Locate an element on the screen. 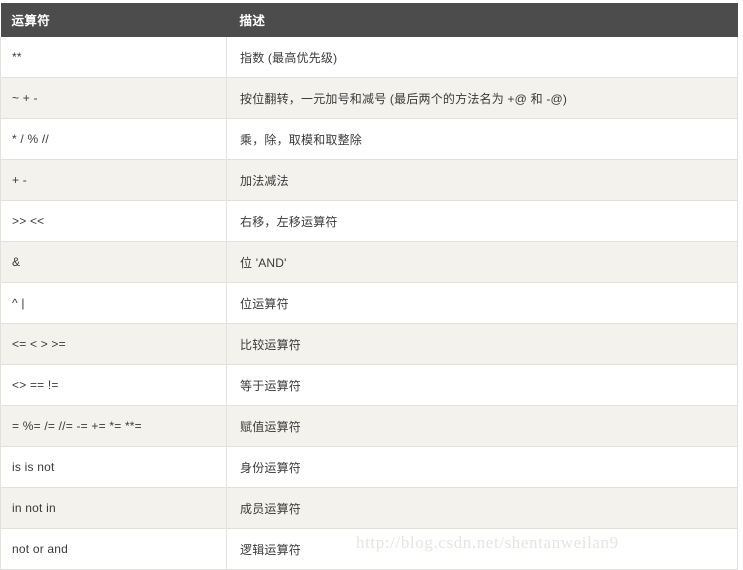 The height and width of the screenshot is (570, 743). description-text: 等于运算符 is located at coordinates (271, 385).